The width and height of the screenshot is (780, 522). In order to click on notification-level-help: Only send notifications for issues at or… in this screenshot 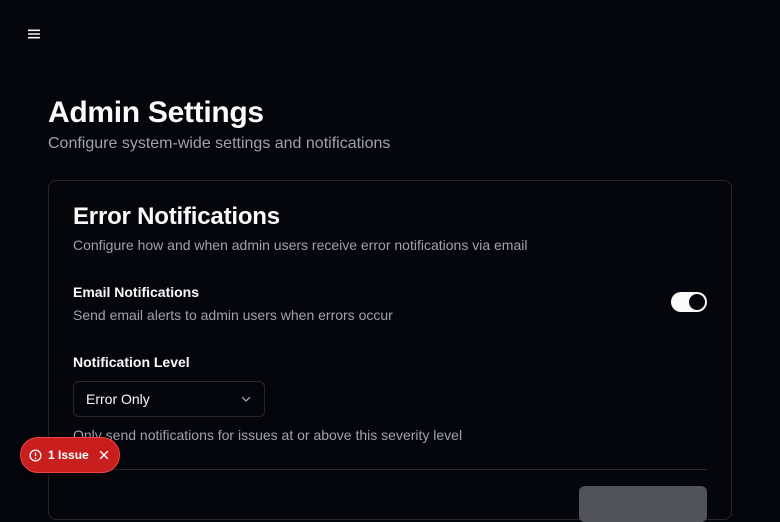, I will do `click(268, 435)`.